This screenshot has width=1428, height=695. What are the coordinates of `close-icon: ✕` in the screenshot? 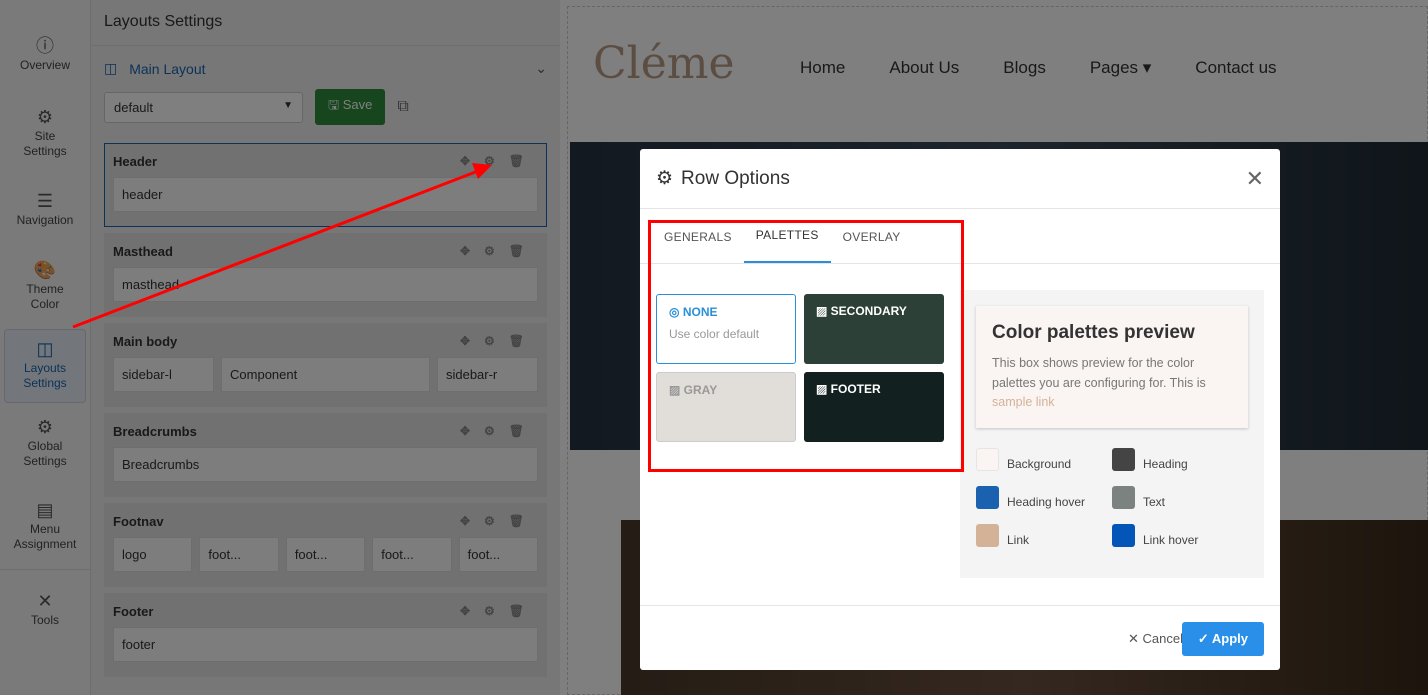 It's located at (1255, 179).